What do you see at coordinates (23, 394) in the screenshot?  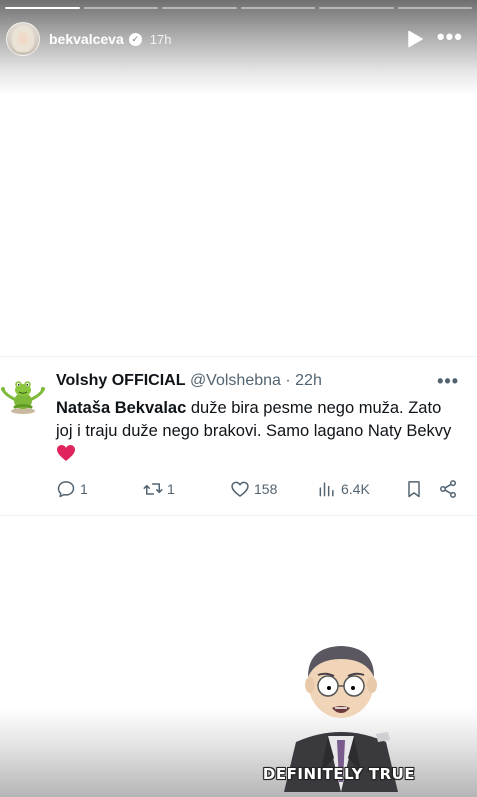 I see `frog-avatar-icon` at bounding box center [23, 394].